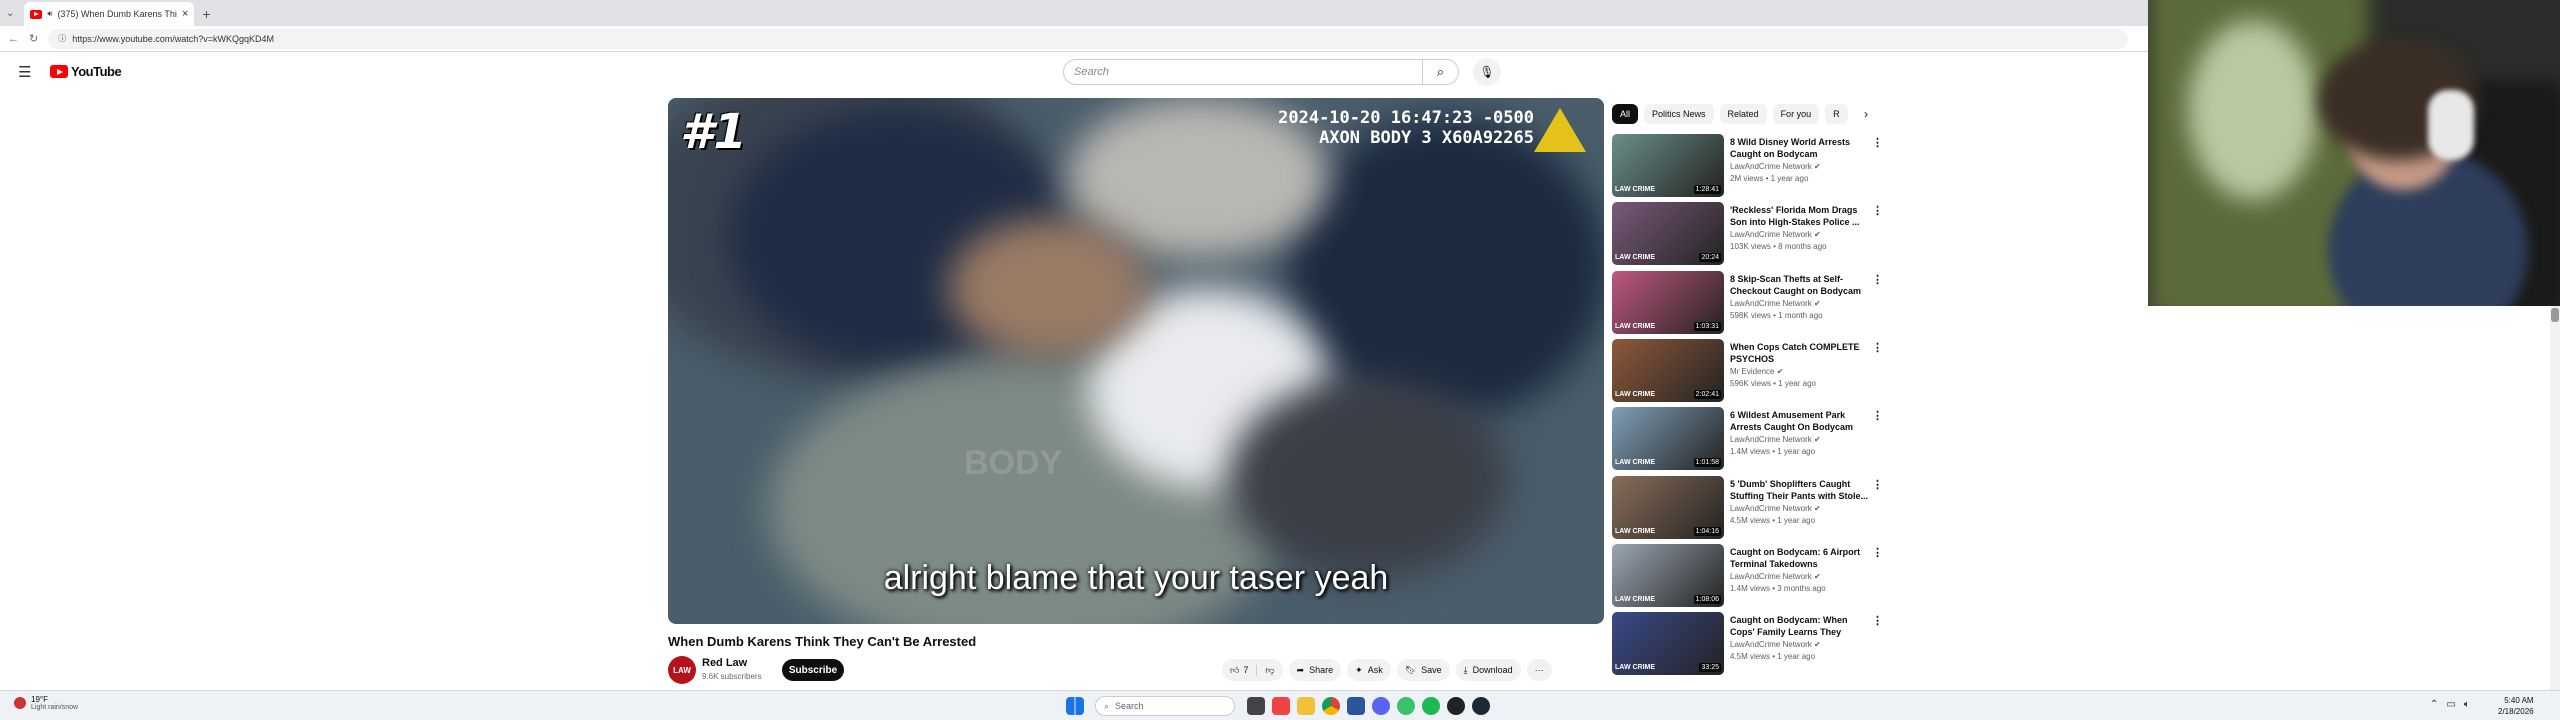 The width and height of the screenshot is (2560, 720). What do you see at coordinates (1743, 114) in the screenshot?
I see `chip-related: Related` at bounding box center [1743, 114].